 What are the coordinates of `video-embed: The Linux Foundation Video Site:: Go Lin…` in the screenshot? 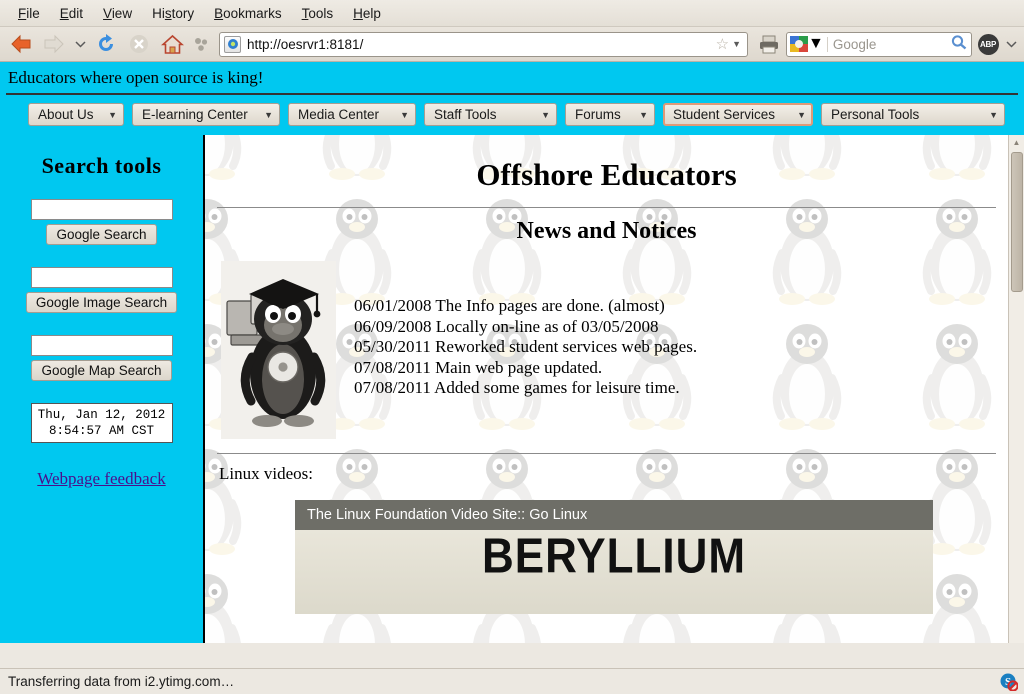 It's located at (614, 557).